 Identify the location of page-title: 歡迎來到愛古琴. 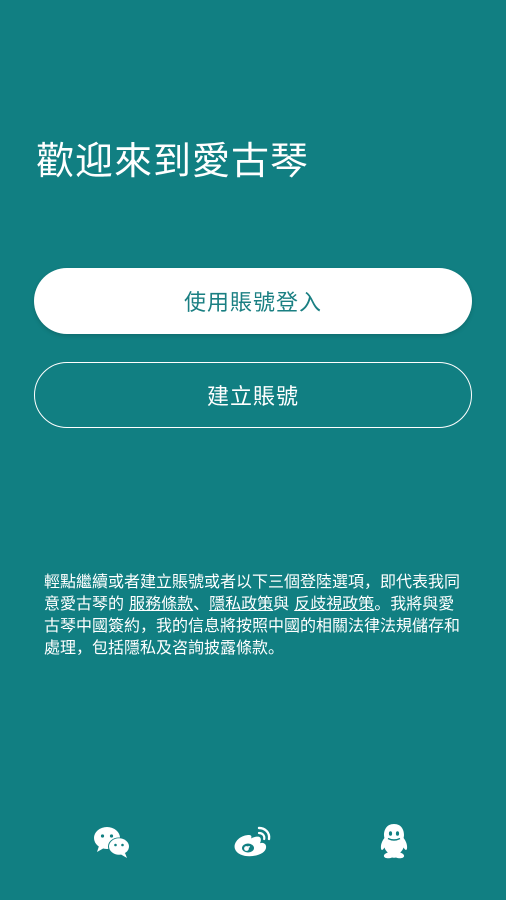
(173, 161).